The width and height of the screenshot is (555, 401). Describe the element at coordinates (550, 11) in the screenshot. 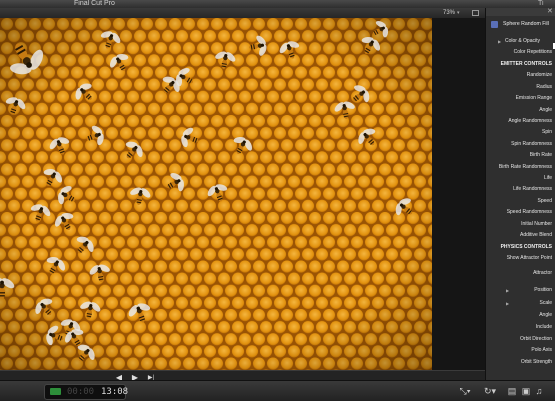

I see `close-icon: ✕` at that location.